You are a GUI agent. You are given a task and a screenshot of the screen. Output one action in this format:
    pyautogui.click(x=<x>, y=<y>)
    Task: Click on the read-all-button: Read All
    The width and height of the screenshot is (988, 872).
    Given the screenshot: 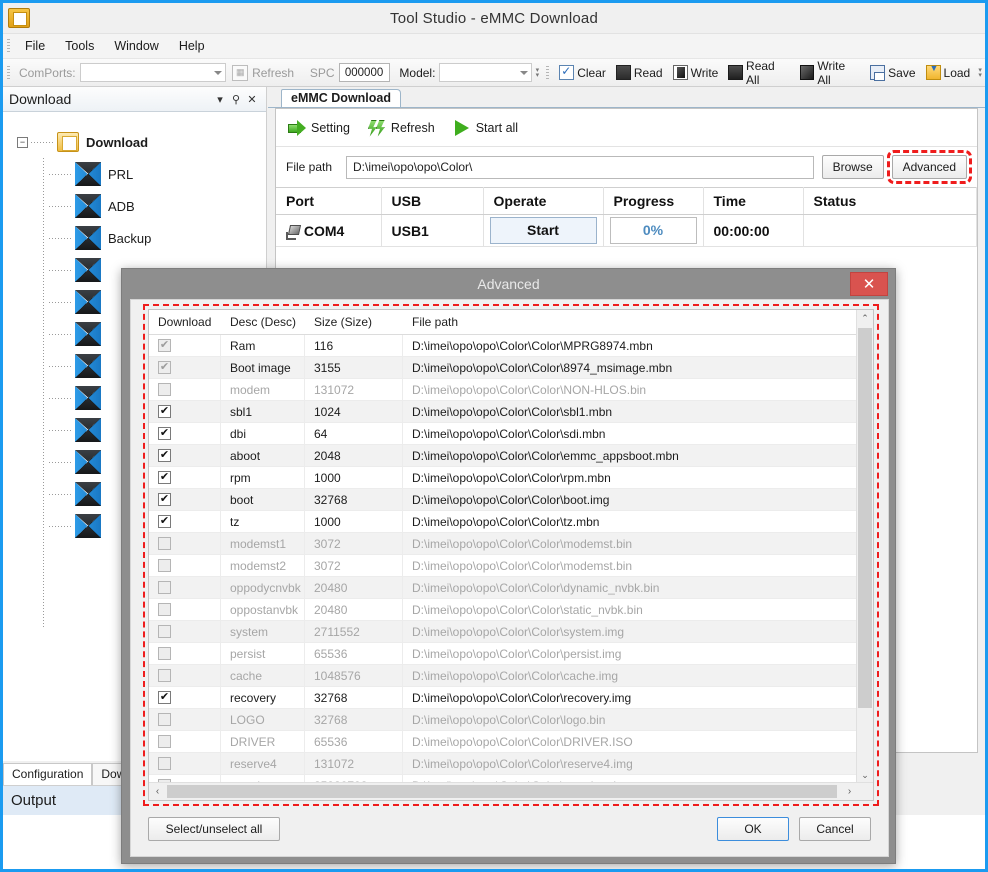 What is the action you would take?
    pyautogui.click(x=758, y=73)
    